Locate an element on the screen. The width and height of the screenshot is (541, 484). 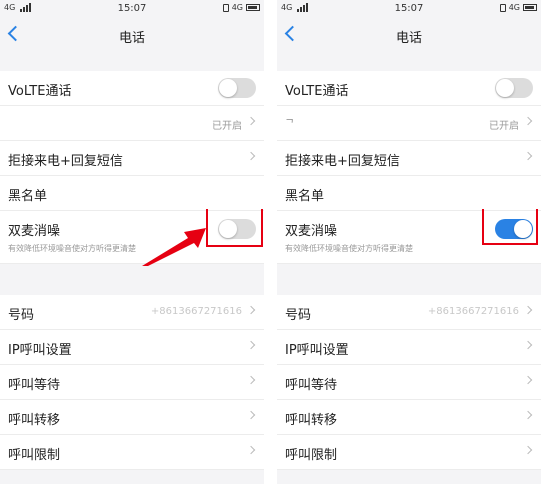
setting-row-hidden: 已开启 is located at coordinates (132, 123).